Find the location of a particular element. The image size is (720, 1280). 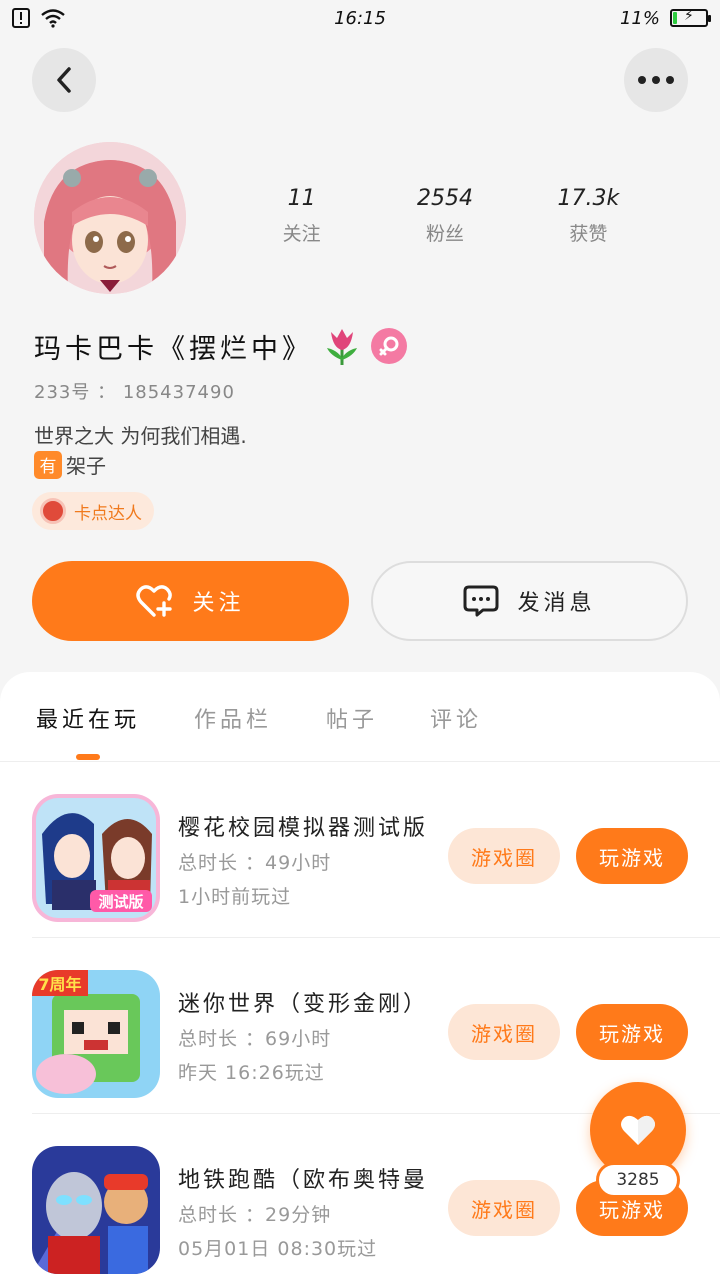

stat-following: 11 关注 is located at coordinates (301, 216).